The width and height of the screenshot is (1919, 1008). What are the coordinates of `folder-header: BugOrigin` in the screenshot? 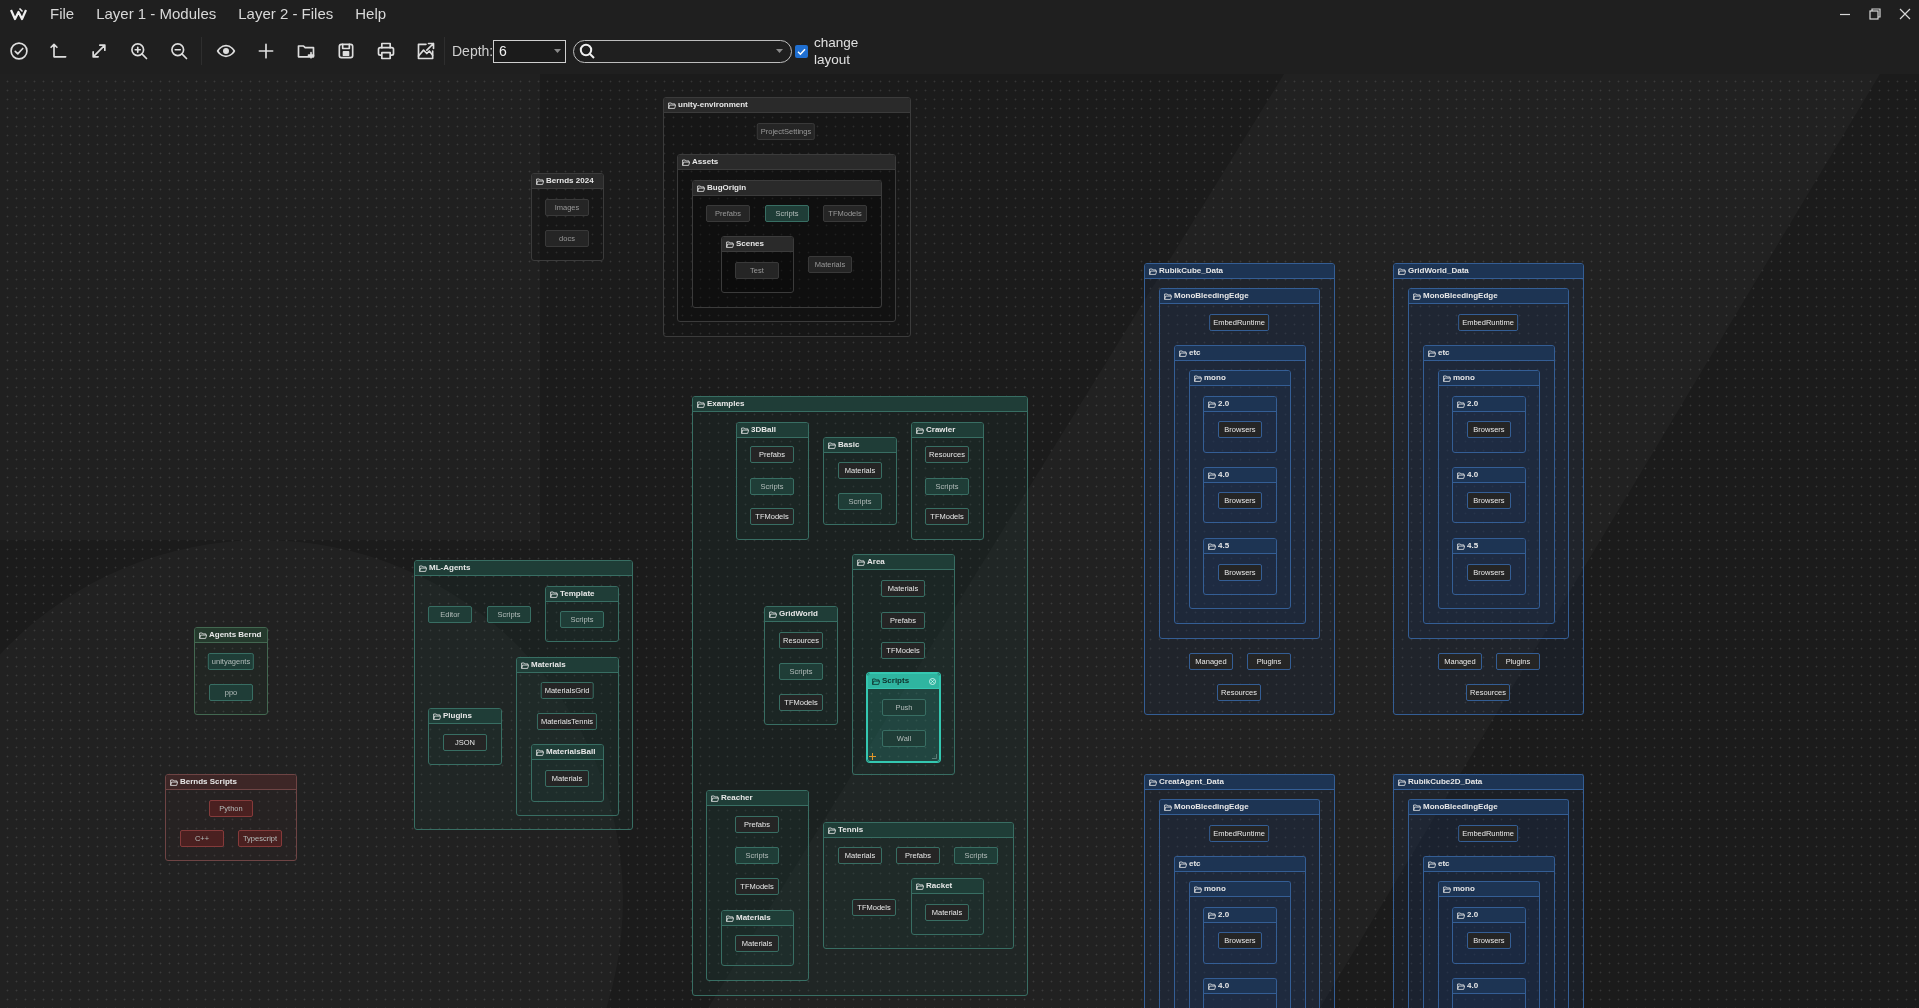 It's located at (787, 188).